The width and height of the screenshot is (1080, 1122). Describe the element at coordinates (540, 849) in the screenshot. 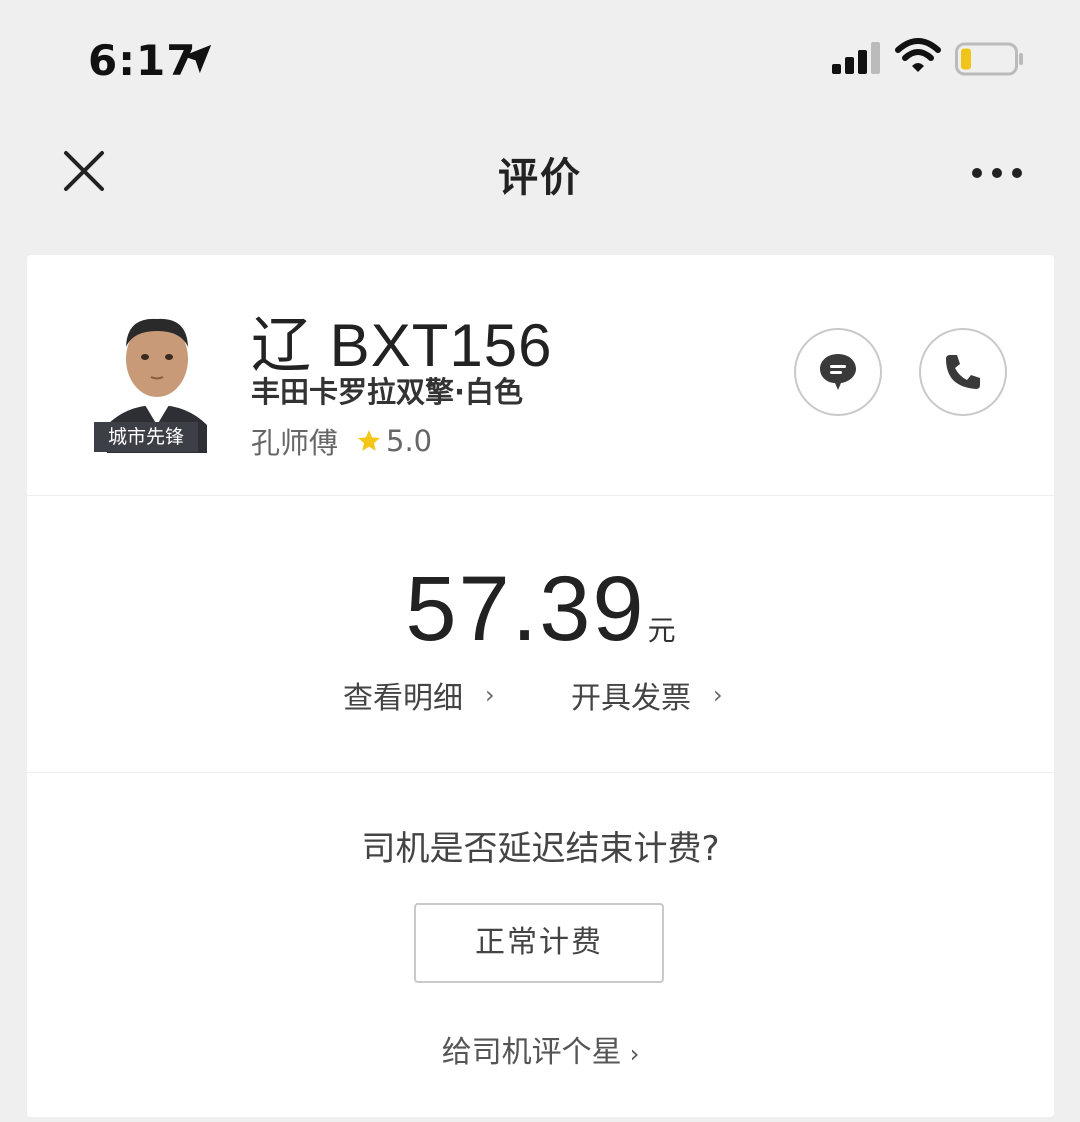

I see `delay-question: 司机是否延迟结束计费?` at that location.